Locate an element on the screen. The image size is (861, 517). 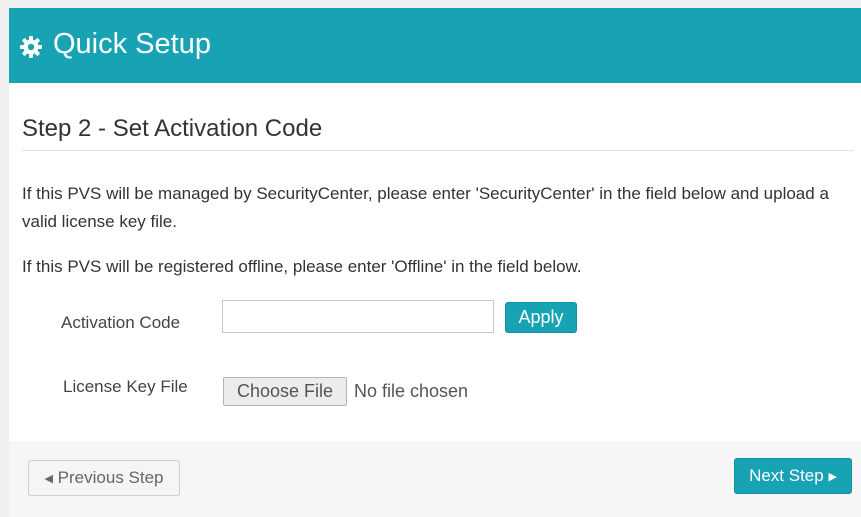
choose-file-button: Choose File is located at coordinates (285, 391).